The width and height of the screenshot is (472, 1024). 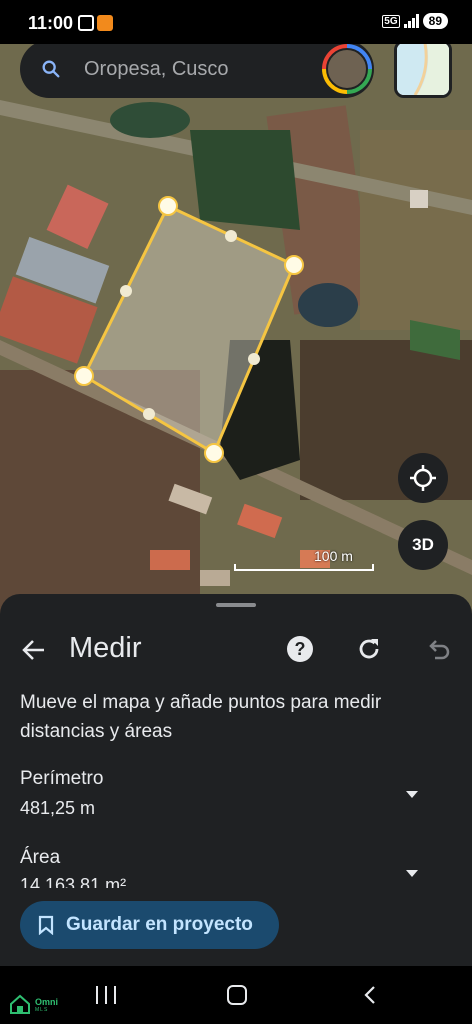 I want to click on refresh-icon, so click(x=369, y=649).